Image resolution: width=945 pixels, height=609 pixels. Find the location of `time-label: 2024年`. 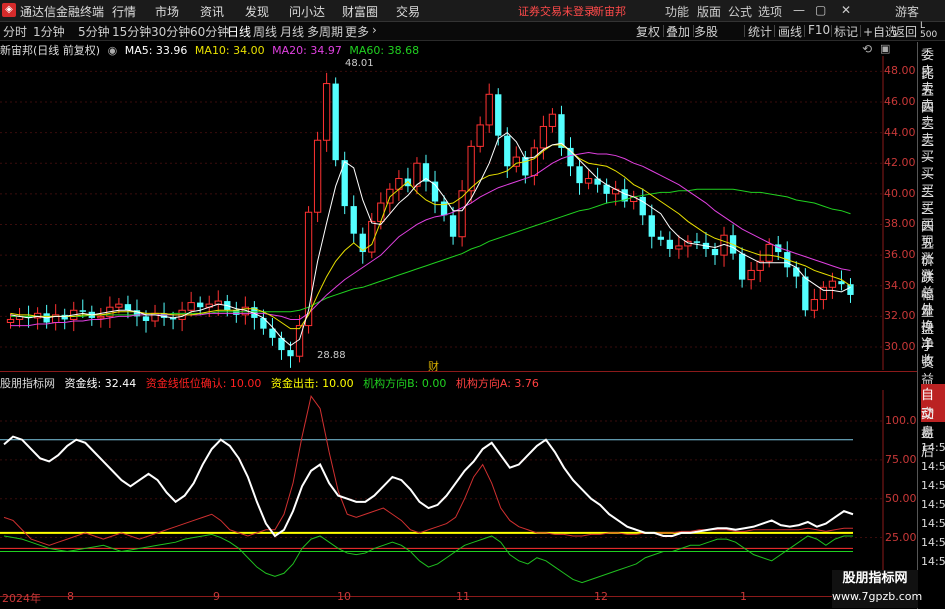

time-label: 2024年 is located at coordinates (21, 598).